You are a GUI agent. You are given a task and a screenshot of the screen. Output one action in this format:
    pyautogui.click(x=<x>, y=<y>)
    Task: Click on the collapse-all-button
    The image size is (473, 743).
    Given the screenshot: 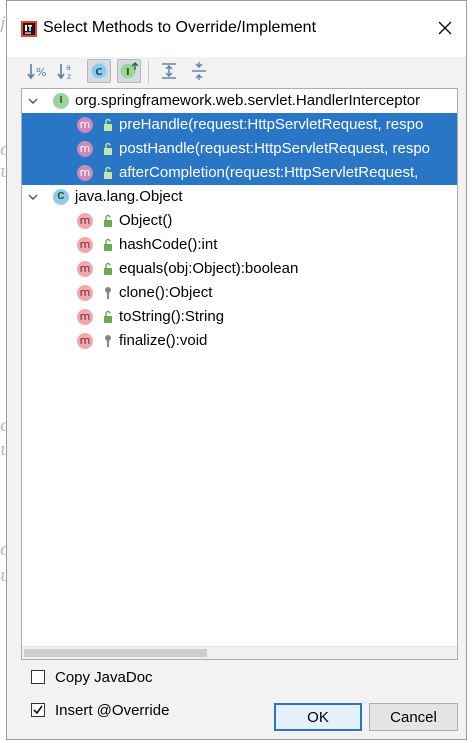 What is the action you would take?
    pyautogui.click(x=199, y=71)
    